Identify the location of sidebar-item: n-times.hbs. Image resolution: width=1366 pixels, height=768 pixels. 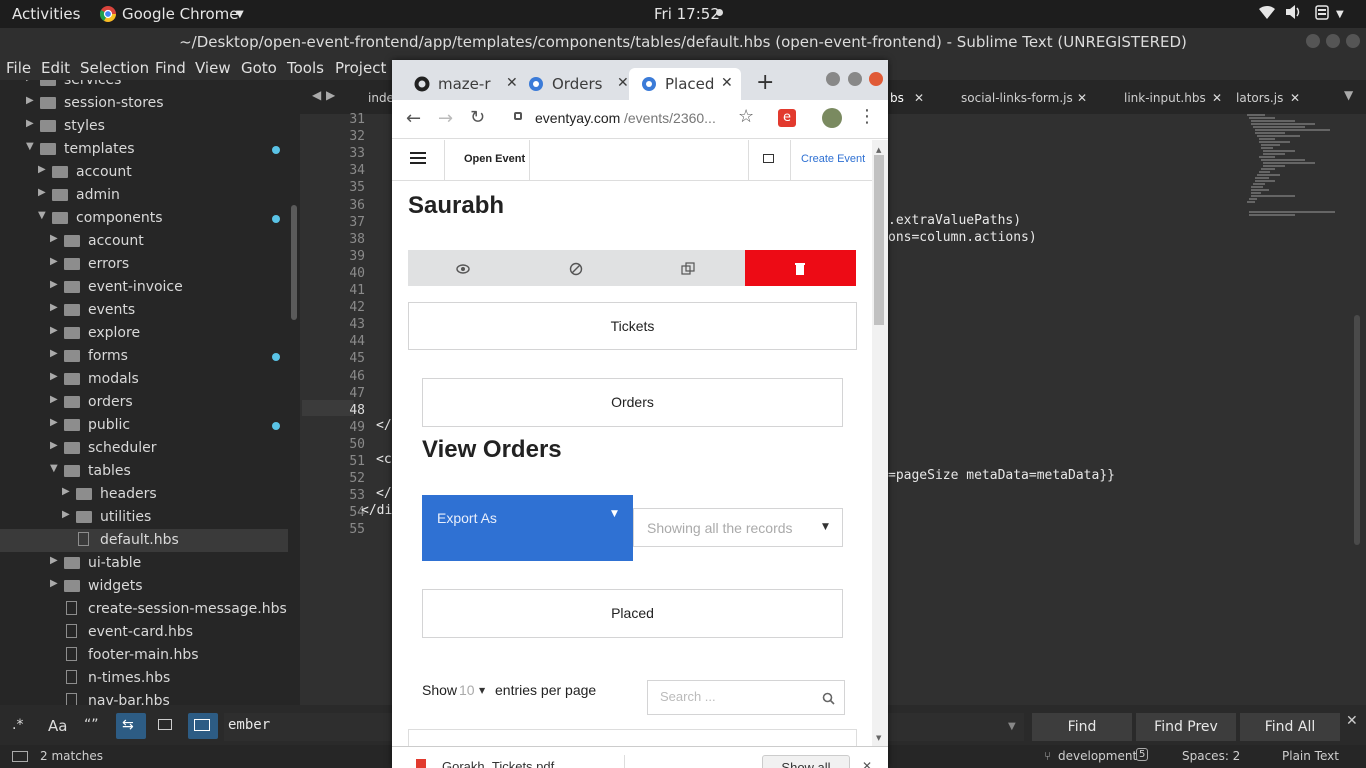
(144, 678).